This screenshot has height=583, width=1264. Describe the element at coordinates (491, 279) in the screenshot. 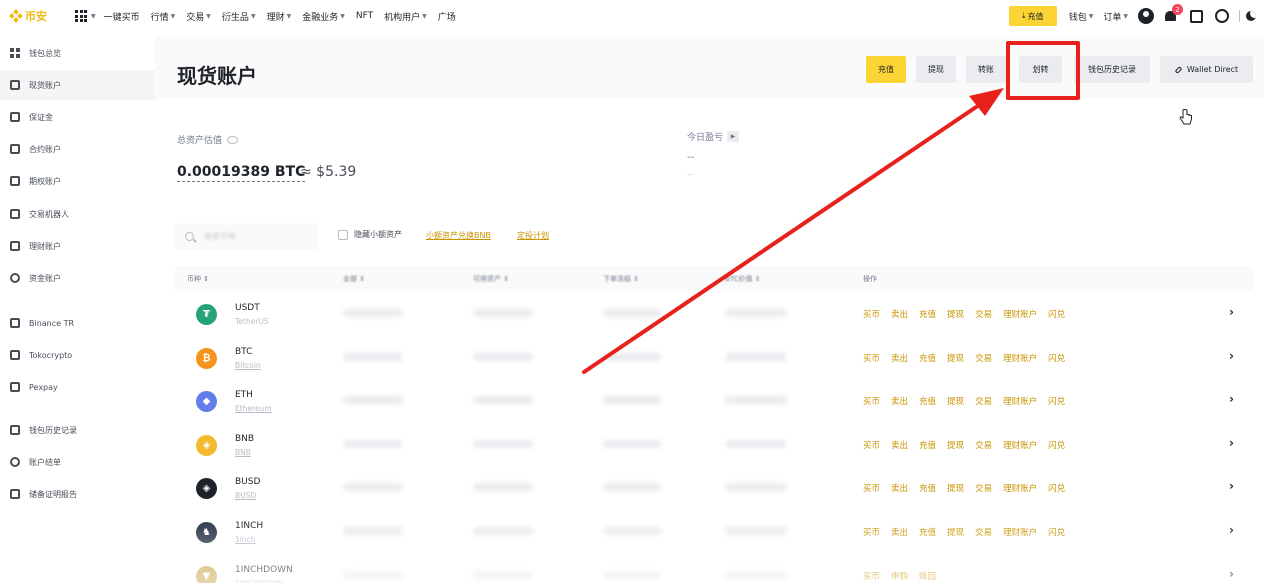

I see `column-available: 可用资产 ⇕` at that location.